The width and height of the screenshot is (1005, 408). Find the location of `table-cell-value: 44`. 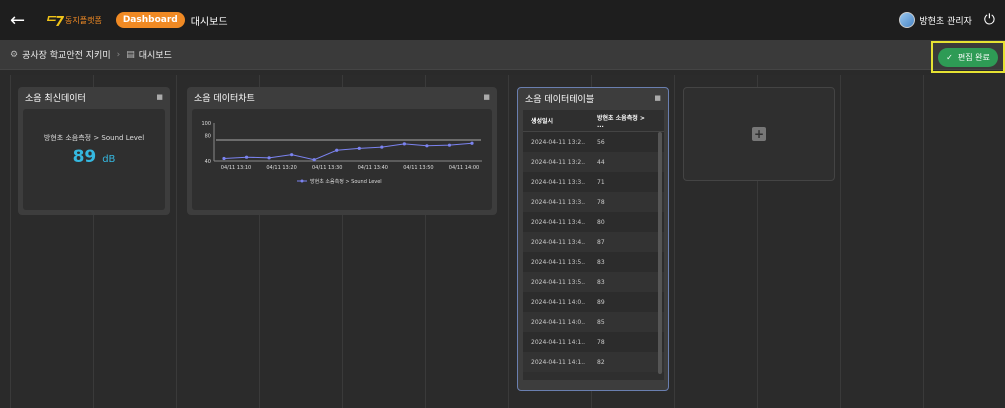

table-cell-value: 44 is located at coordinates (601, 162).